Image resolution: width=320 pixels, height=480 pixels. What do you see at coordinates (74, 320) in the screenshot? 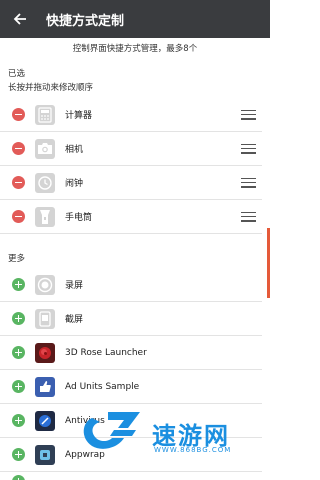
I see `item-label: 截屏` at bounding box center [74, 320].